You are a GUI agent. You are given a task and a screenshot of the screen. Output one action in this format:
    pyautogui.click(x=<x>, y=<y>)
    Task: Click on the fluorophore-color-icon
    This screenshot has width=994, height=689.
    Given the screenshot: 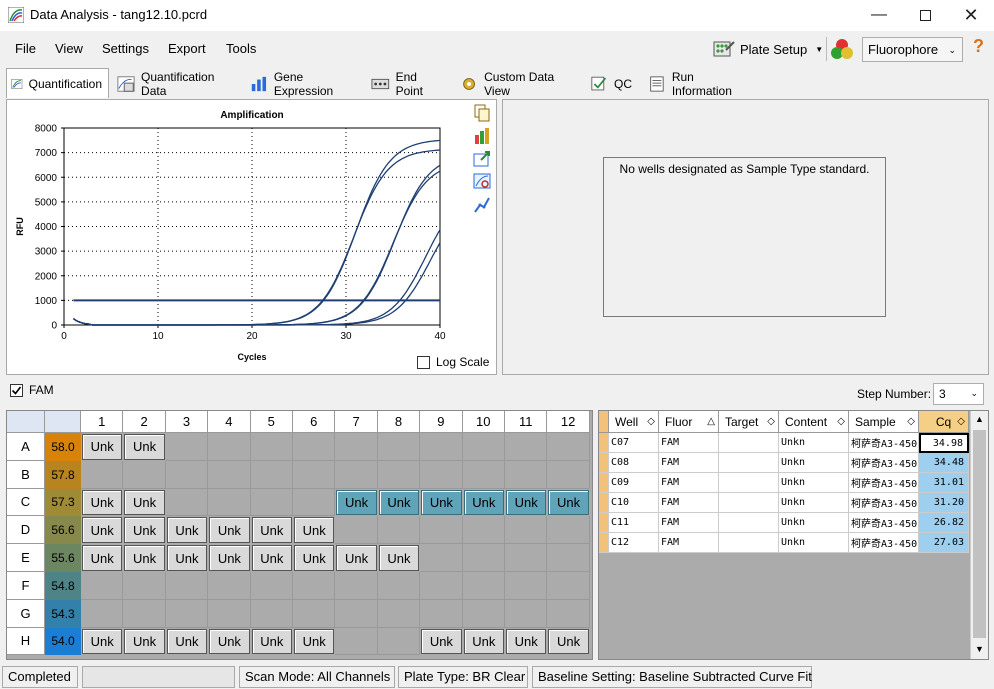 What is the action you would take?
    pyautogui.click(x=842, y=49)
    